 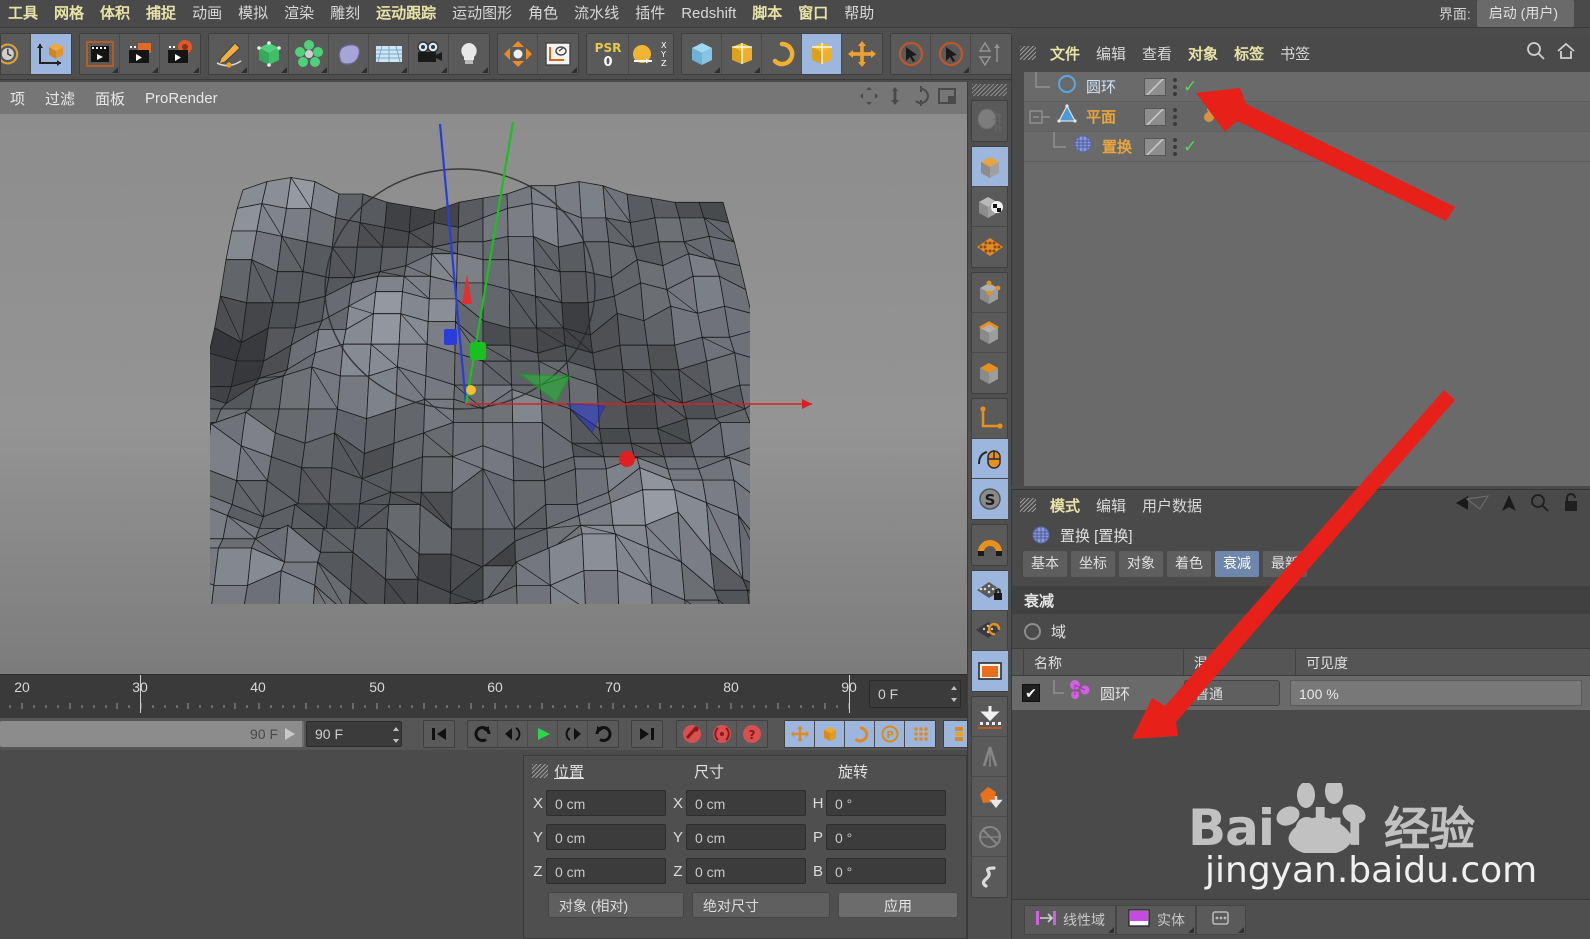 I want to click on object-row-displacer: 置换 ✓, so click(x=1307, y=146).